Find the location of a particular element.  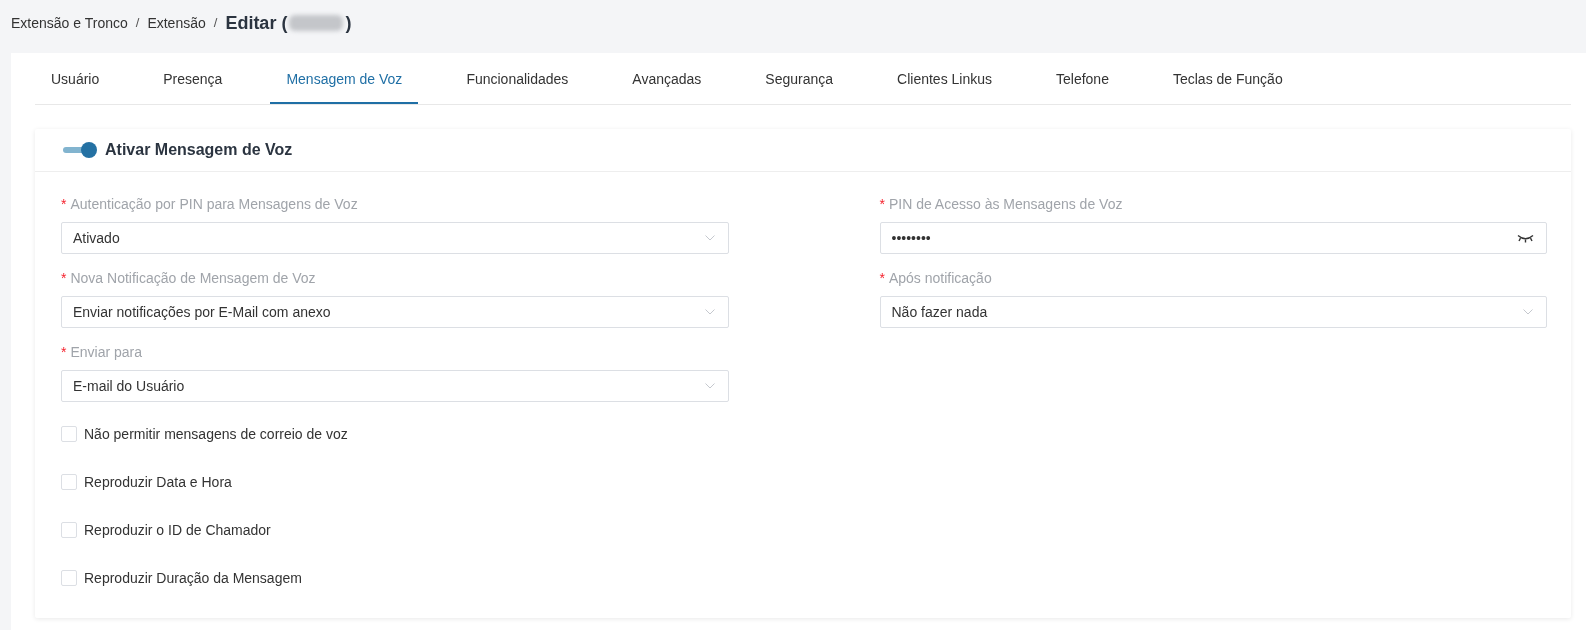

checkbox-label: Reproduzir o ID de Chamador is located at coordinates (177, 530).